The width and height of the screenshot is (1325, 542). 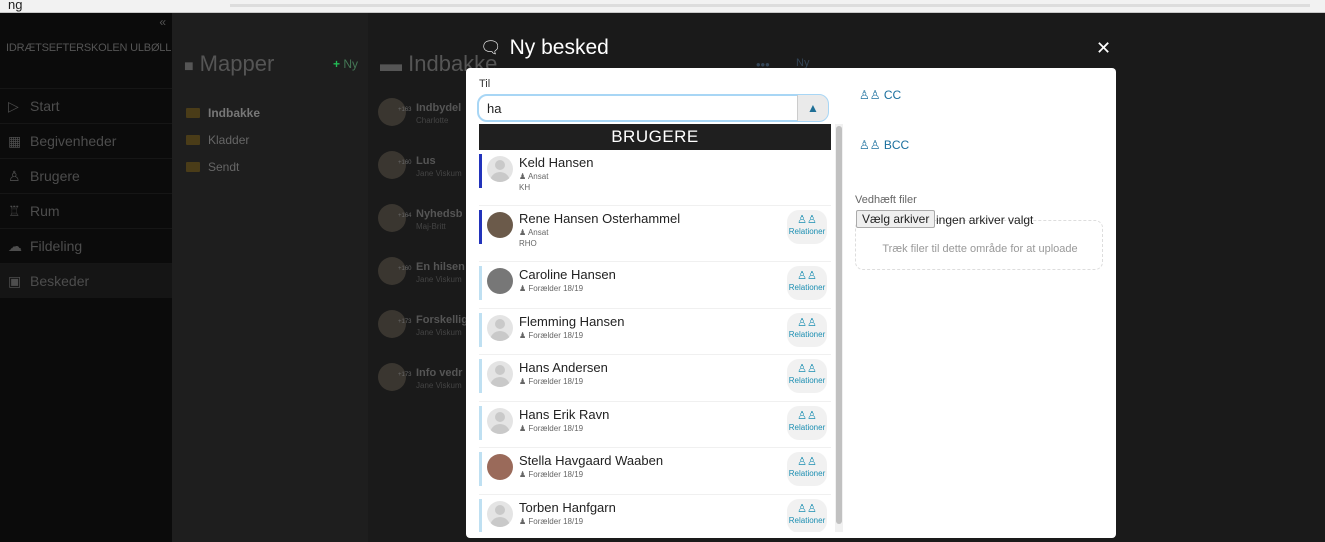 What do you see at coordinates (896, 145) in the screenshot?
I see `bcc-label: BCC` at bounding box center [896, 145].